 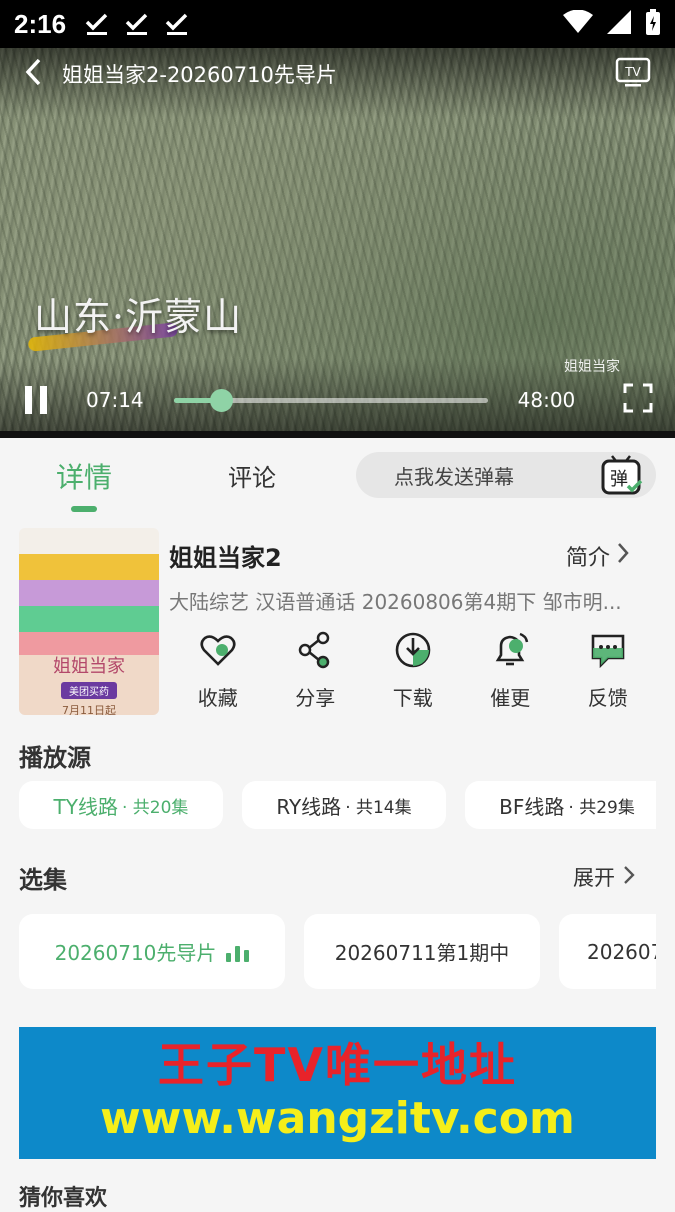 I want to click on episode-label: 20260711第1期中, so click(x=422, y=953).